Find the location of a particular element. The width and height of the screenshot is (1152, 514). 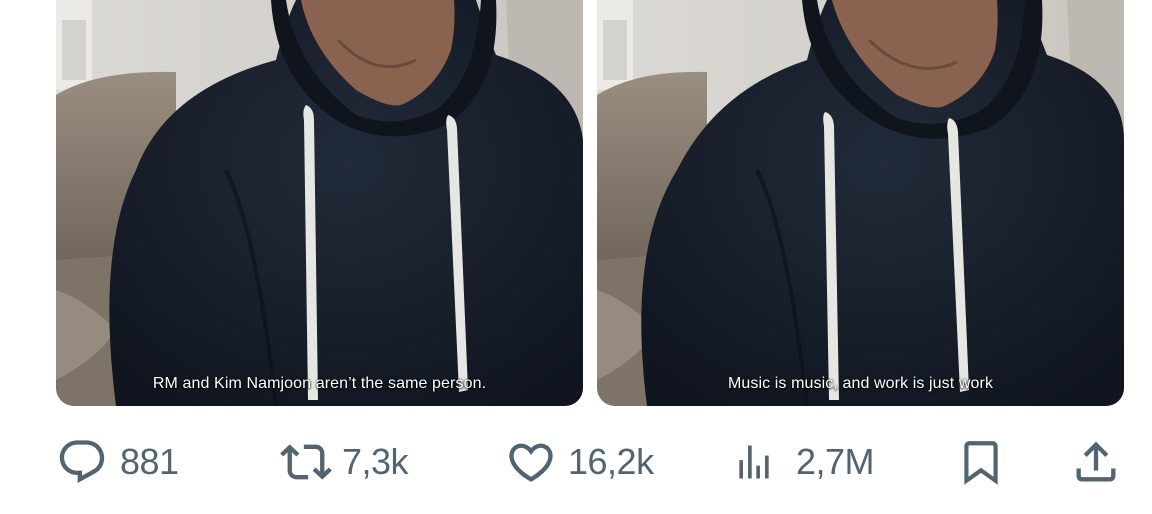

views-count: 2,7M is located at coordinates (835, 461).